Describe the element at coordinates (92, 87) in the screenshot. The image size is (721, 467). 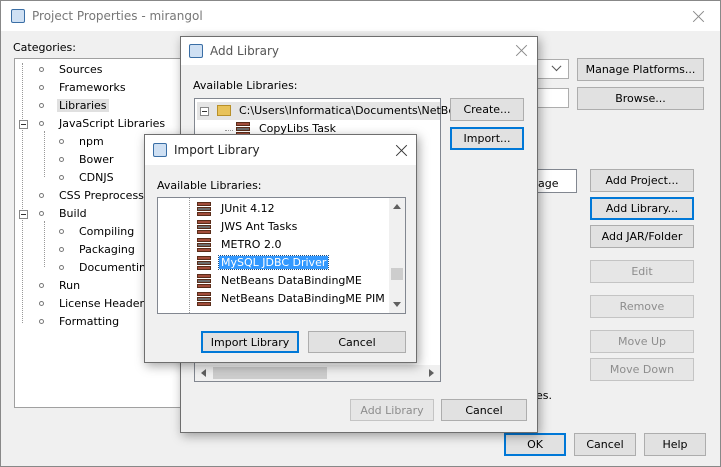
I see `tree-label: Frameworks` at that location.